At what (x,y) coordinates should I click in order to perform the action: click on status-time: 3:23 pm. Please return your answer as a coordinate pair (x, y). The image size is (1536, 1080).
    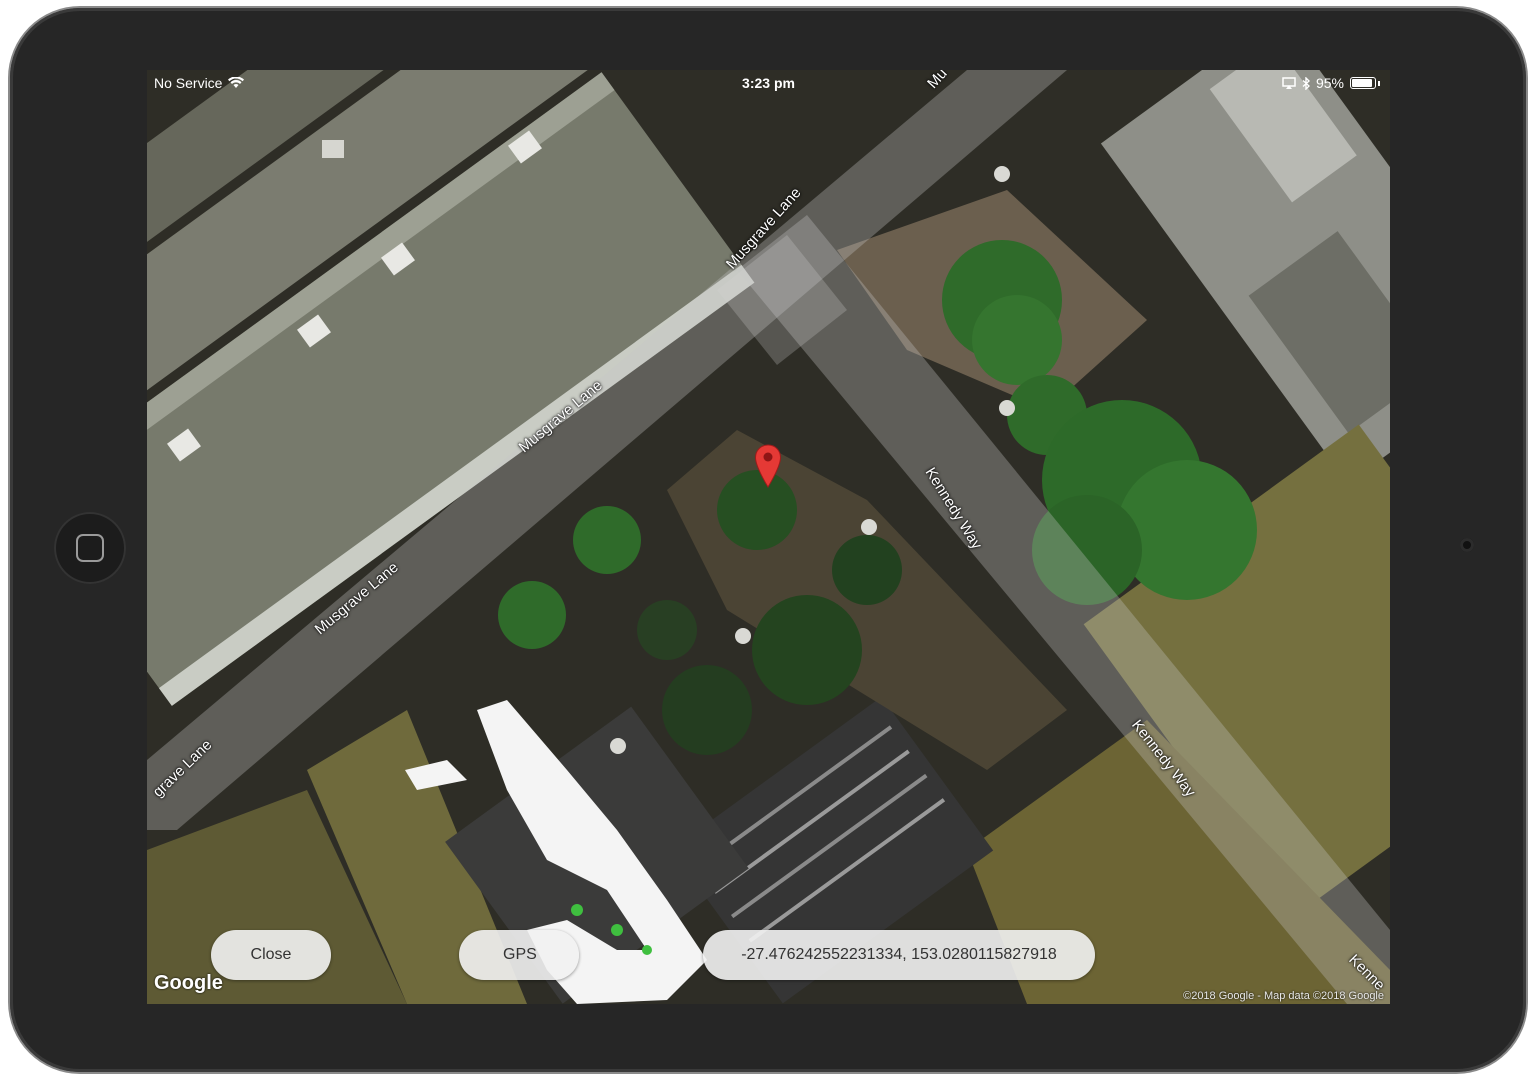
    Looking at the image, I should click on (768, 83).